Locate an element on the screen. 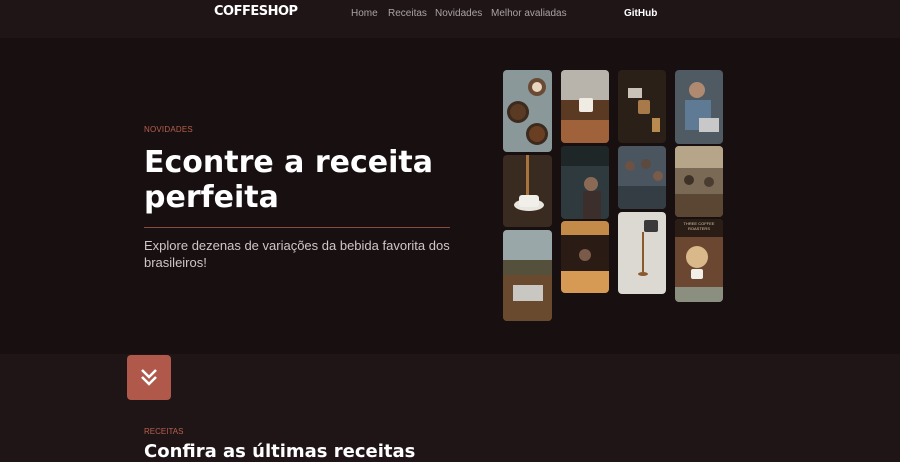 This screenshot has width=900, height=462. recipes-eyebrow: RECEITAS is located at coordinates (164, 431).